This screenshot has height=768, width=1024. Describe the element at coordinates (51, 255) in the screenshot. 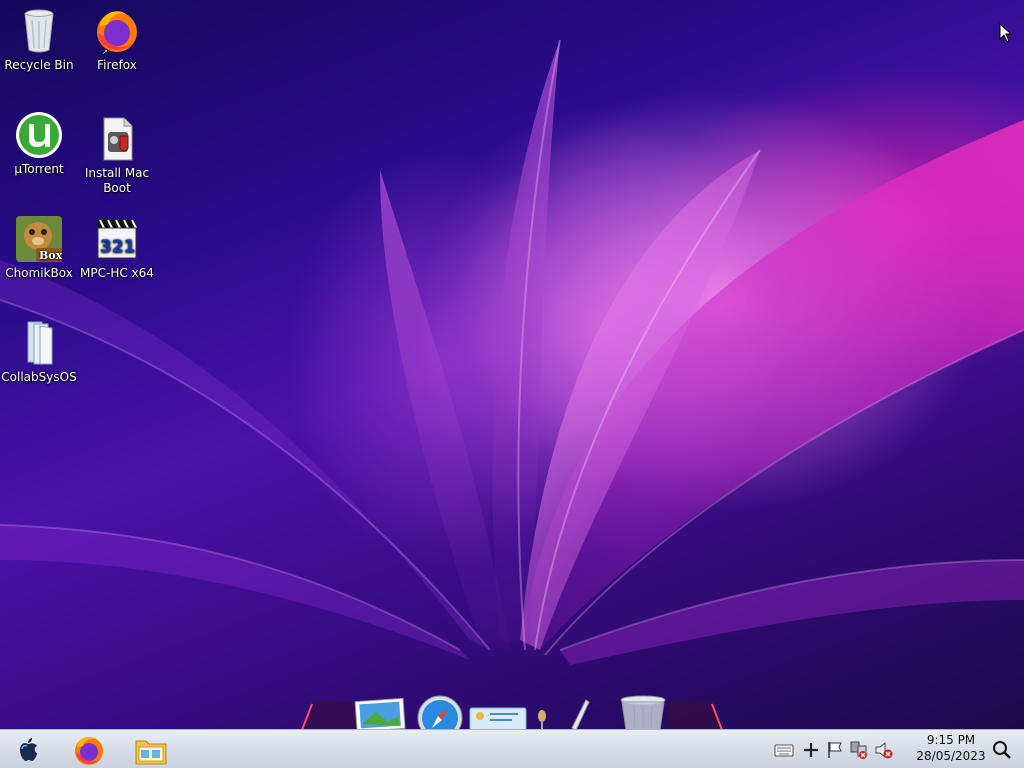

I see `chomikbox-badge: Box` at that location.